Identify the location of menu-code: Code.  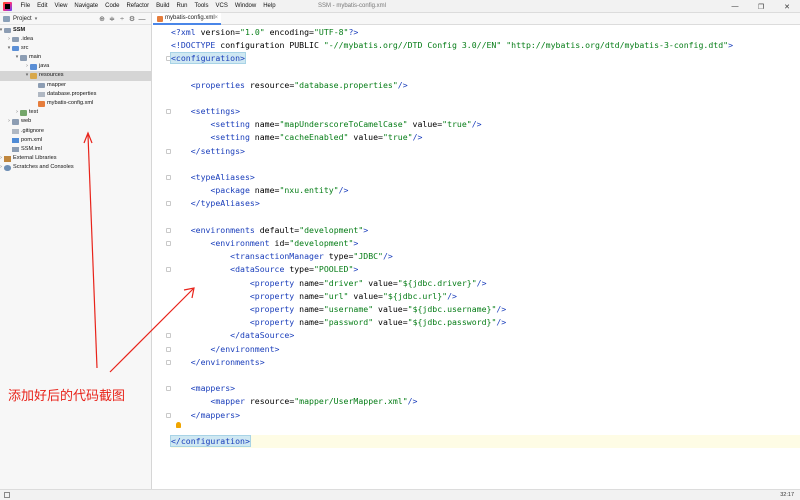
(112, 6).